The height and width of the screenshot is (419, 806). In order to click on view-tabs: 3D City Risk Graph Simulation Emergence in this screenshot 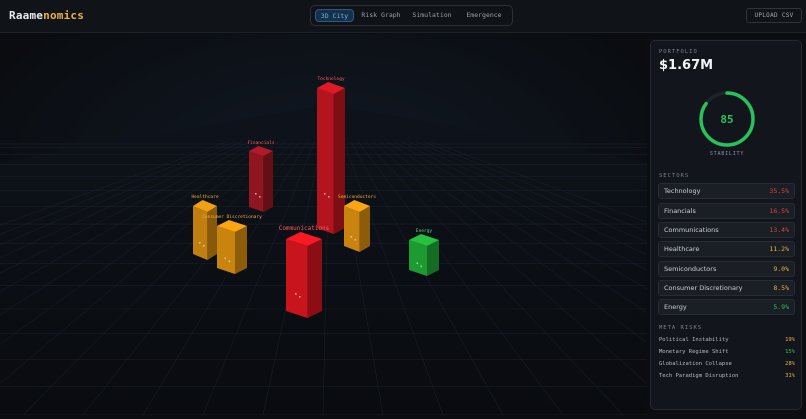, I will do `click(411, 15)`.